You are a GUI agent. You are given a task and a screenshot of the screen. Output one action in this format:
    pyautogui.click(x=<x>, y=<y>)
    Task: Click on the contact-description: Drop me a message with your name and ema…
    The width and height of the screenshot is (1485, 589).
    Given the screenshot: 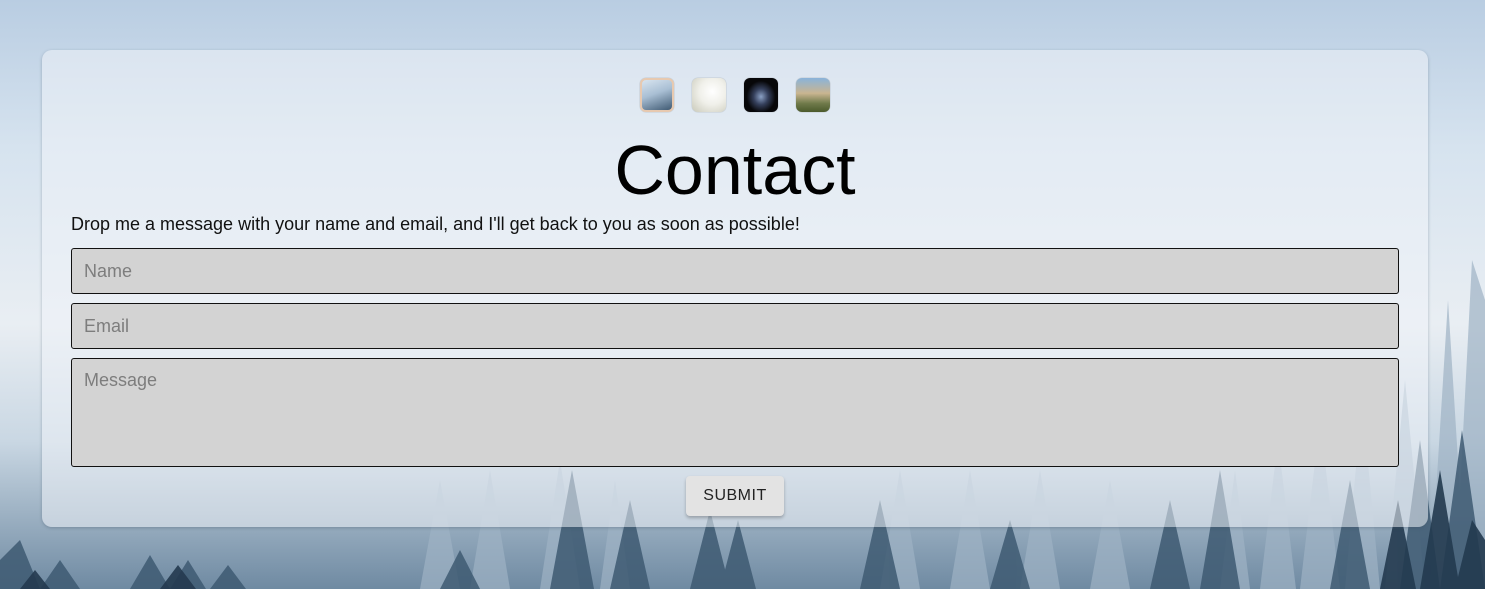 What is the action you would take?
    pyautogui.click(x=435, y=224)
    